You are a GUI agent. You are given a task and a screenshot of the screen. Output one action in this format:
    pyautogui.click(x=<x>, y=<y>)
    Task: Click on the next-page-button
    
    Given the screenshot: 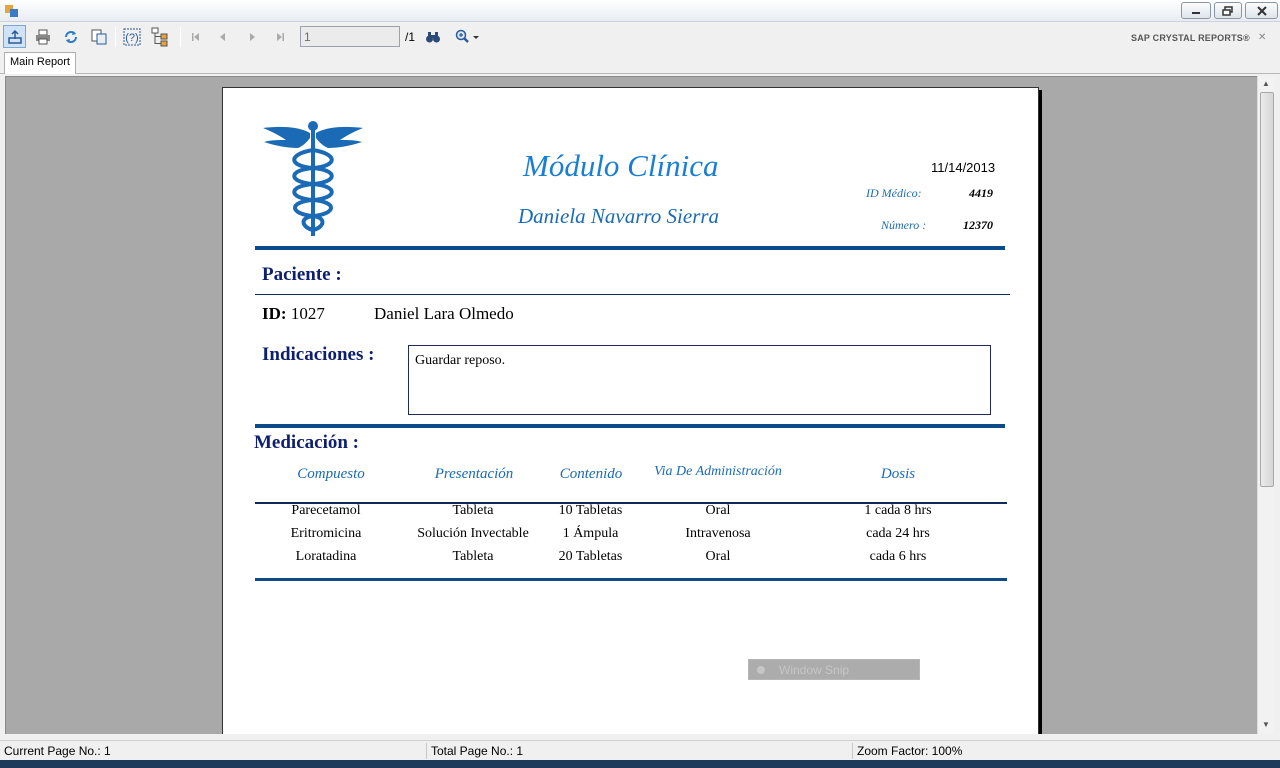 What is the action you would take?
    pyautogui.click(x=251, y=36)
    